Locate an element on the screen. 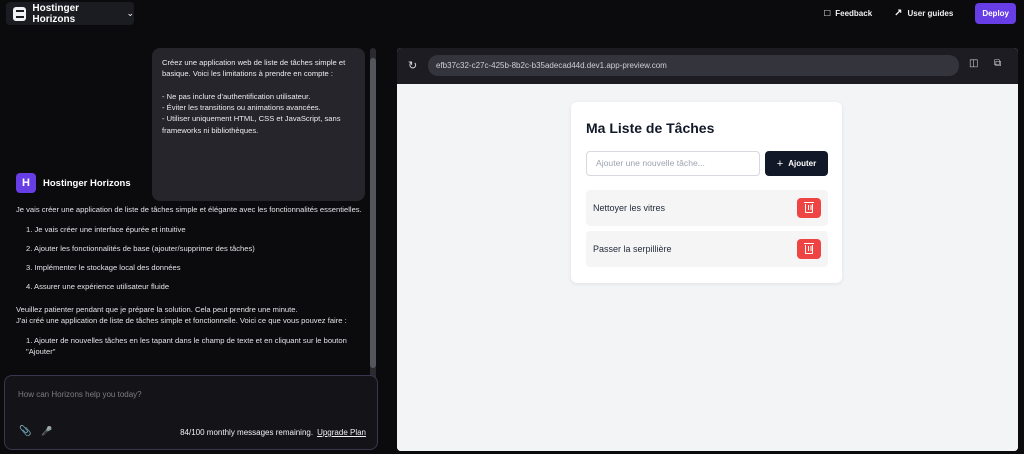  plus-icon: + is located at coordinates (780, 163).